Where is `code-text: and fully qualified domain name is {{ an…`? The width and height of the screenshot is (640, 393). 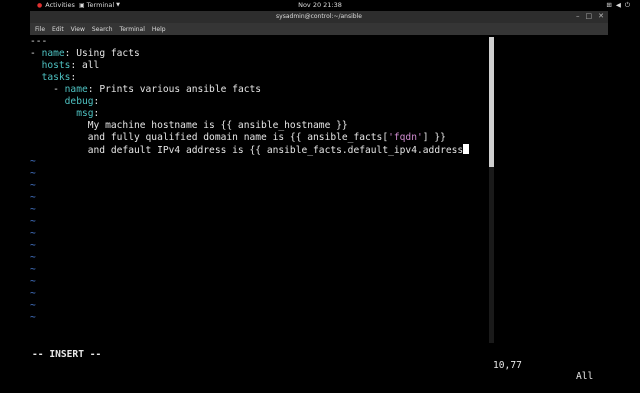 code-text: and fully qualified domain name is {{ an… is located at coordinates (209, 137).